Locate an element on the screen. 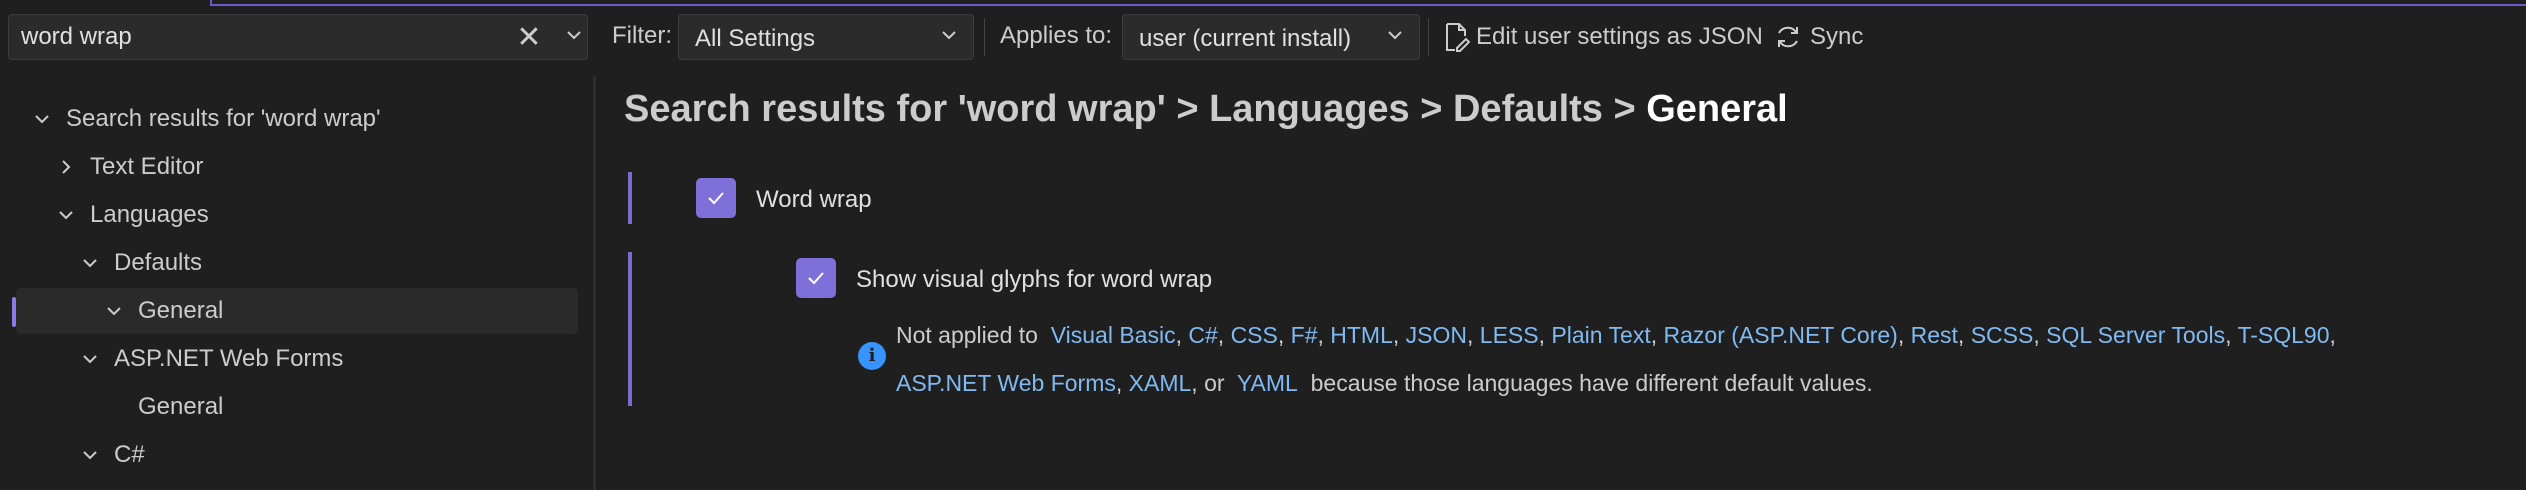 This screenshot has width=2526, height=490. tree-item-search-results: Search results for 'word wrap' is located at coordinates (205, 119).